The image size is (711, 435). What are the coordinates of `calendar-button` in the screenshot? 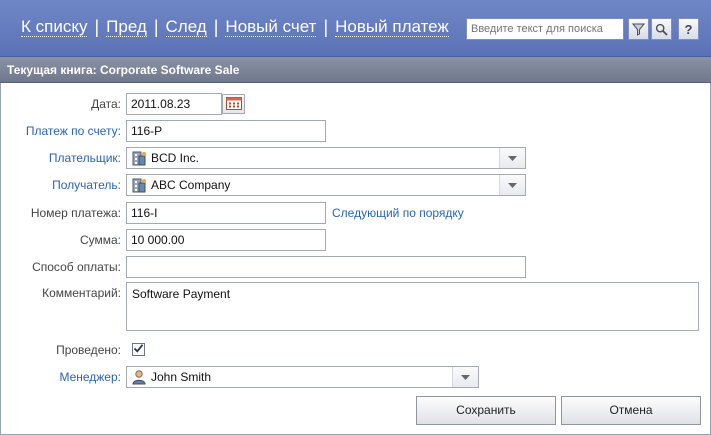 It's located at (233, 104).